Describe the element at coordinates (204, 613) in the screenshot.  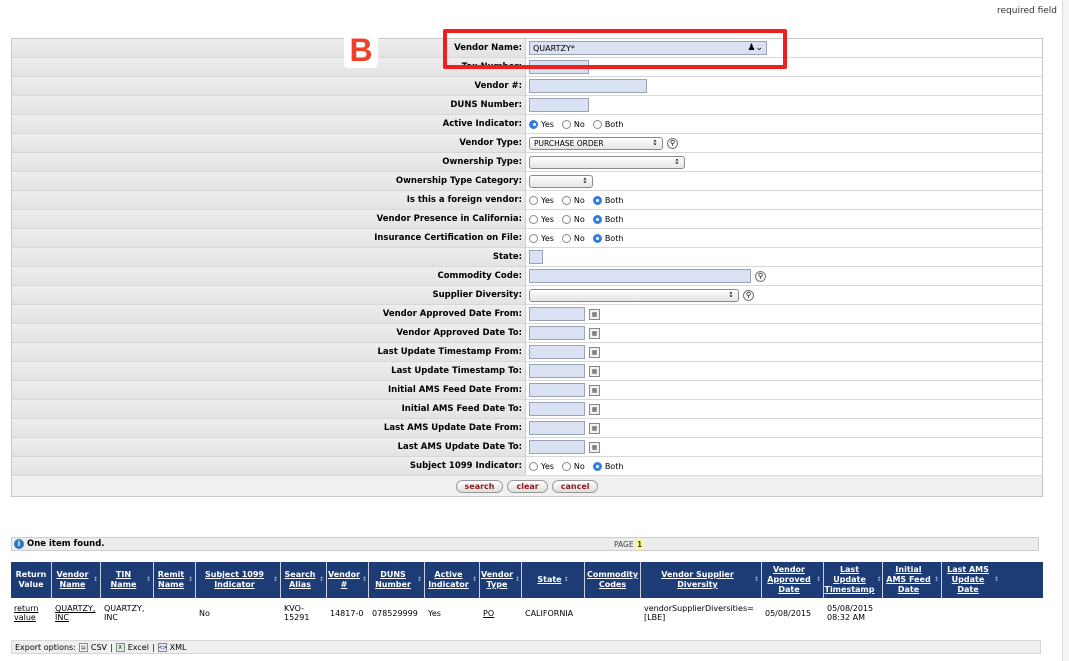
I see `cell-subject-1099: No` at that location.